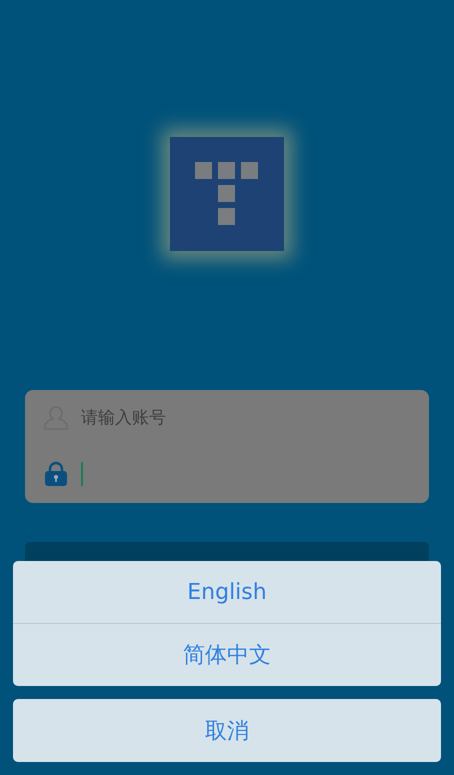 The width and height of the screenshot is (454, 775). I want to click on language-option: 简体中文, so click(227, 655).